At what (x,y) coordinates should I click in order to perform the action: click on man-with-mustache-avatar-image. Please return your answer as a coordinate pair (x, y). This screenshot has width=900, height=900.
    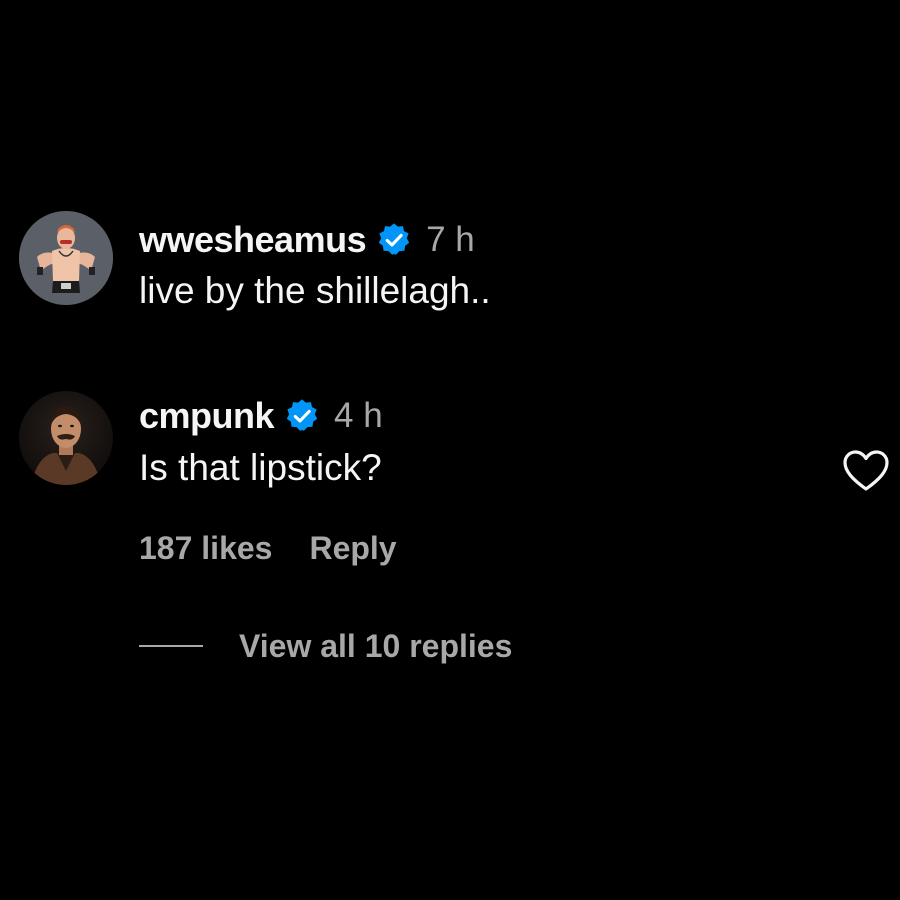
    Looking at the image, I should click on (66, 438).